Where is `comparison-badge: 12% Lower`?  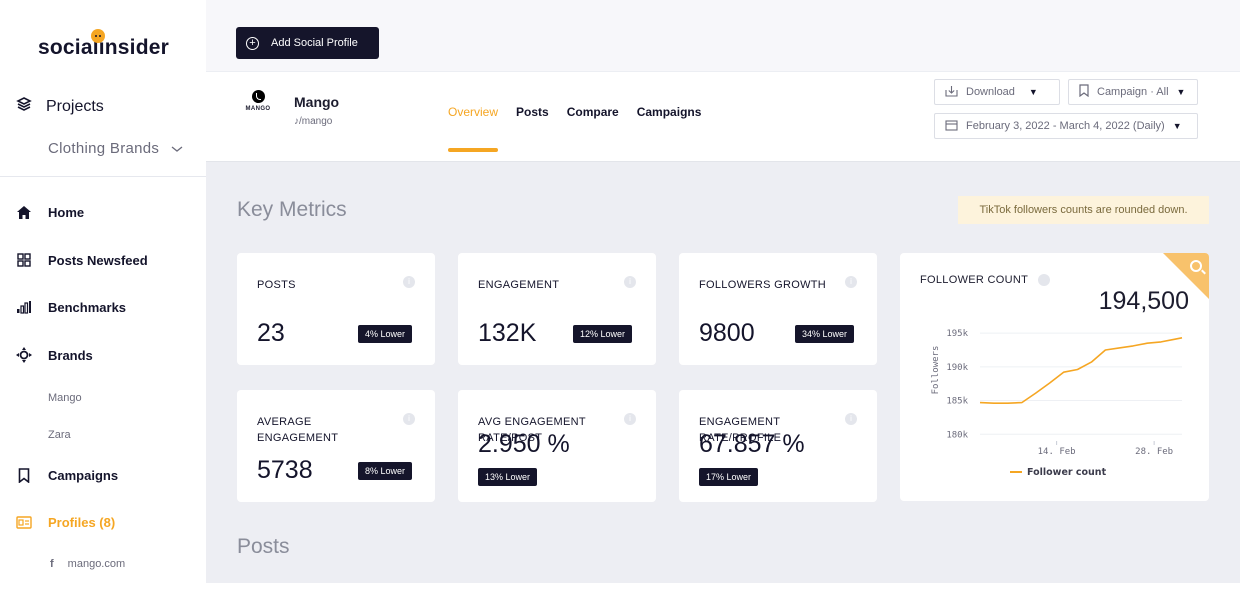
comparison-badge: 12% Lower is located at coordinates (603, 334).